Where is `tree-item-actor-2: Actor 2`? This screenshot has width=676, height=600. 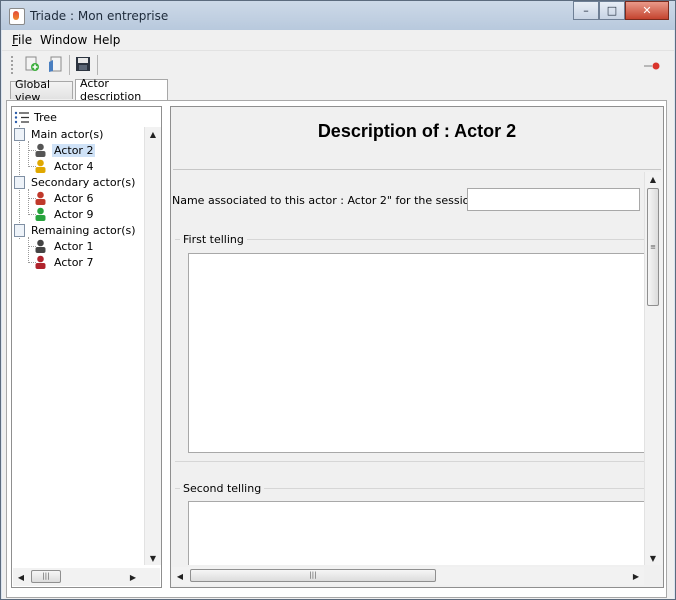 tree-item-actor-2: Actor 2 is located at coordinates (65, 150).